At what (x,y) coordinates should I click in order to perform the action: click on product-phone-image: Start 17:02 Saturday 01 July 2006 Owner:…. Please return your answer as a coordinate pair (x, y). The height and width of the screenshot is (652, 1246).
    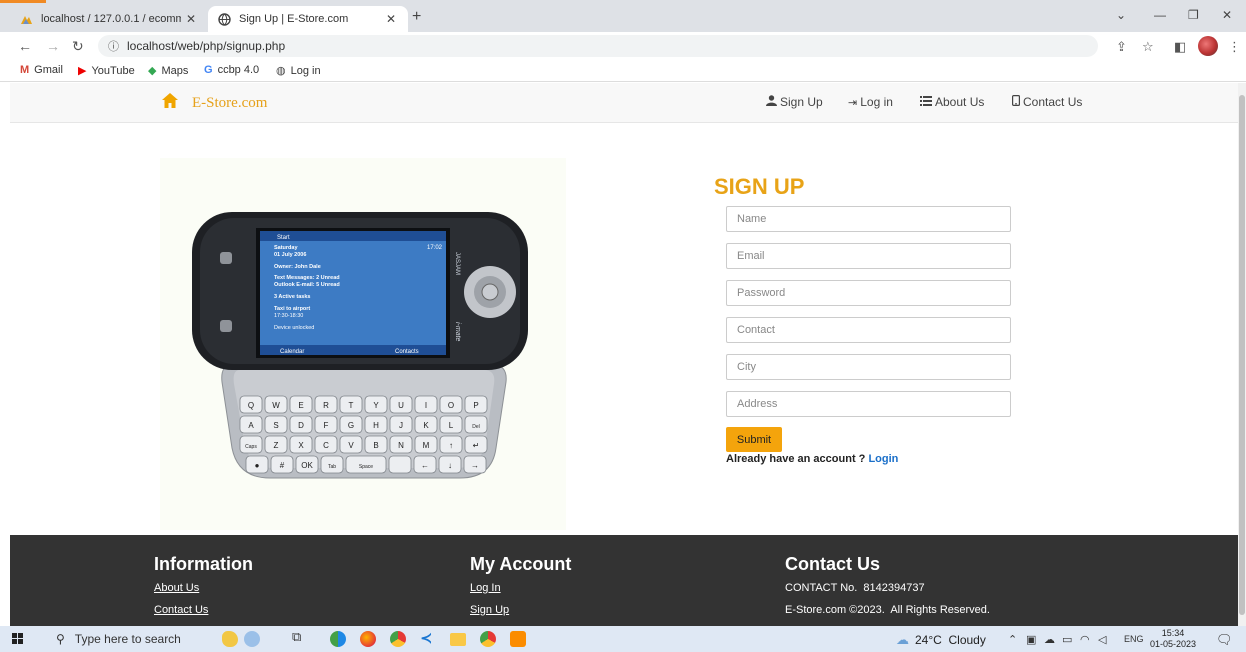
    Looking at the image, I should click on (360, 349).